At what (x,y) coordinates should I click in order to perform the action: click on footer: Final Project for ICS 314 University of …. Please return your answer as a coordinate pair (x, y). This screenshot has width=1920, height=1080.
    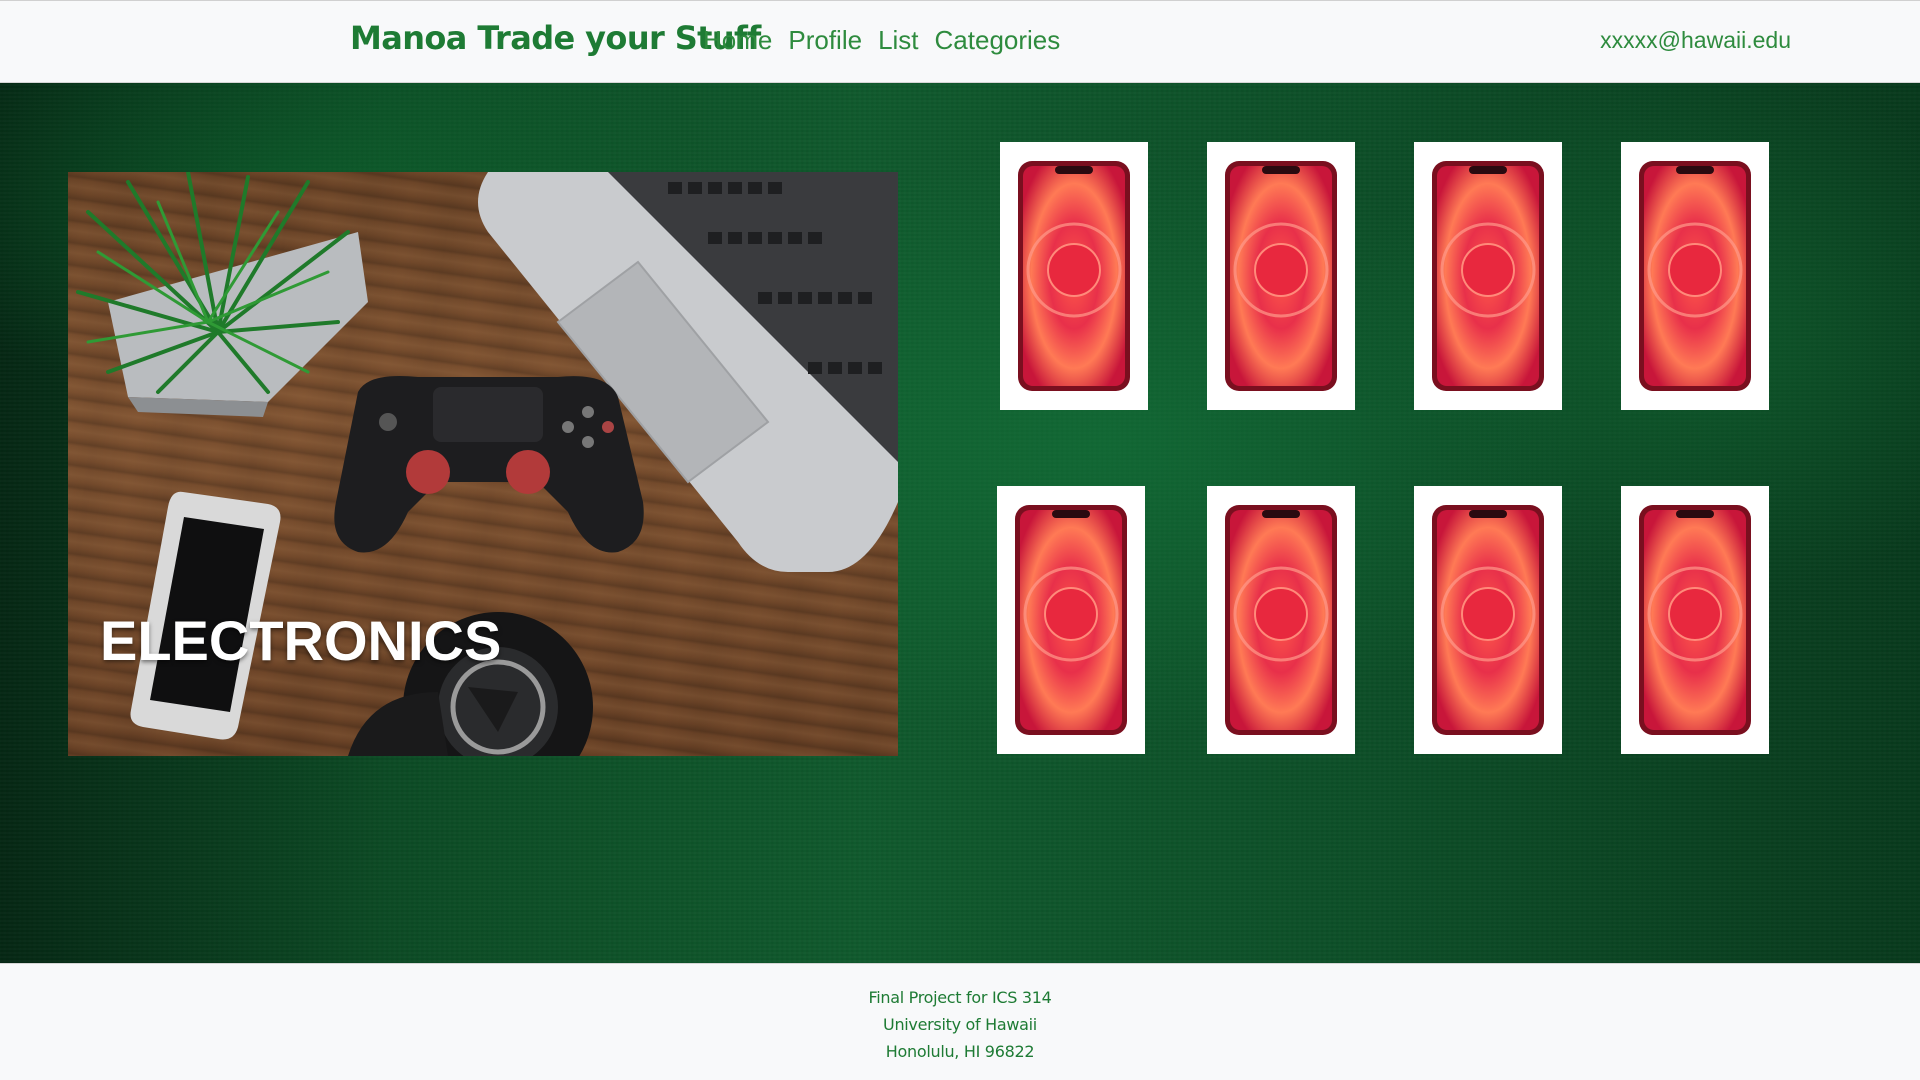
    Looking at the image, I should click on (960, 1021).